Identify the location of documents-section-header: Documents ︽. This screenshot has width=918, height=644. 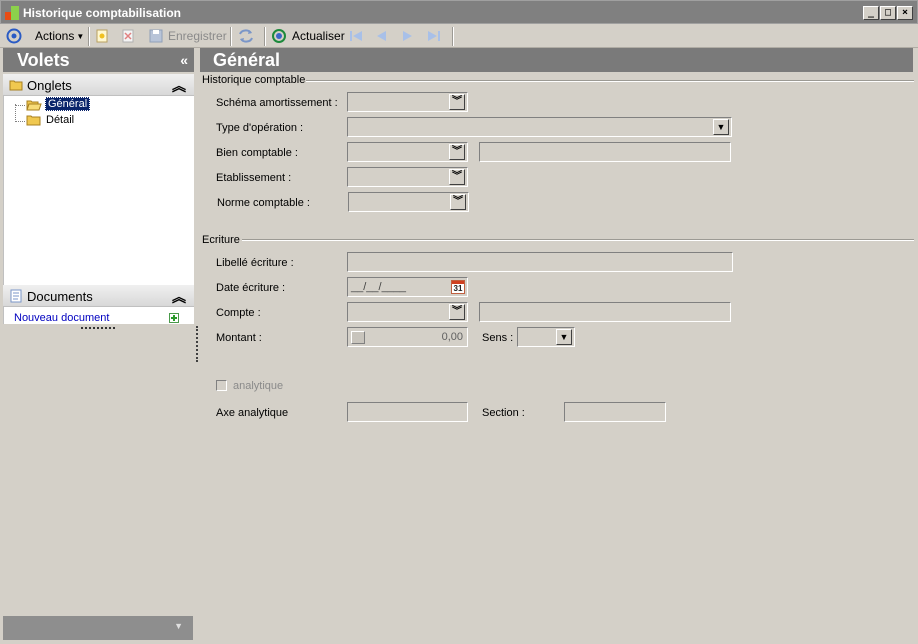
(98, 296).